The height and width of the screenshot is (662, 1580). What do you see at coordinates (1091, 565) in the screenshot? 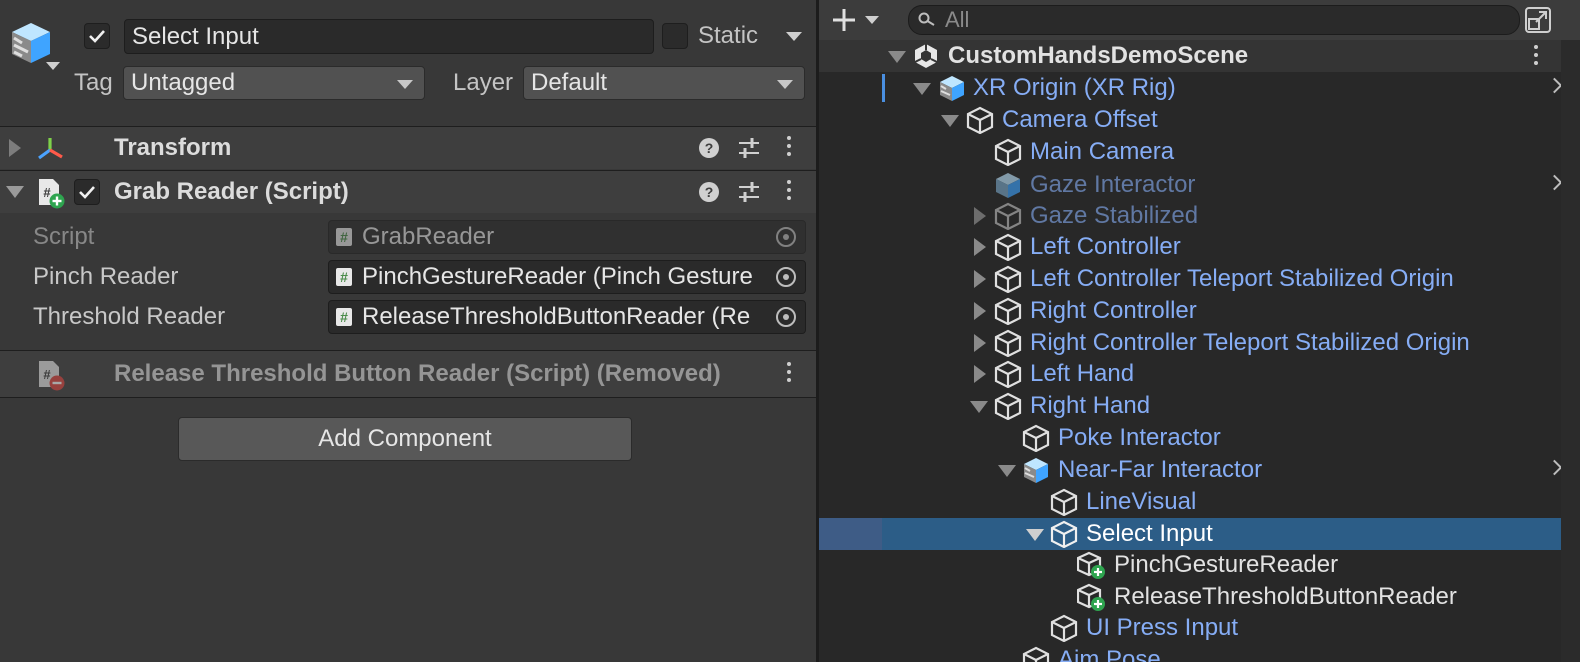
I see `added-gameobject-icon` at bounding box center [1091, 565].